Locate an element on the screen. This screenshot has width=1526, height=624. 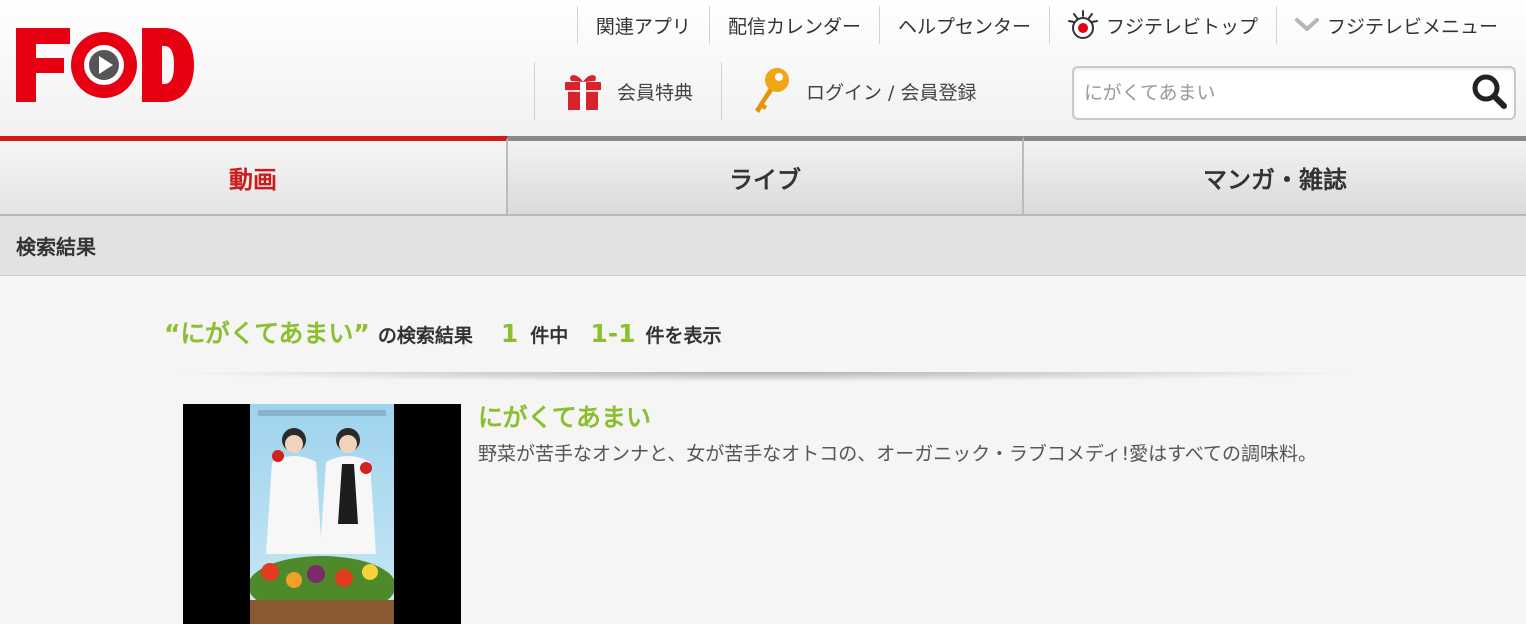
magnifier-icon is located at coordinates (1489, 93).